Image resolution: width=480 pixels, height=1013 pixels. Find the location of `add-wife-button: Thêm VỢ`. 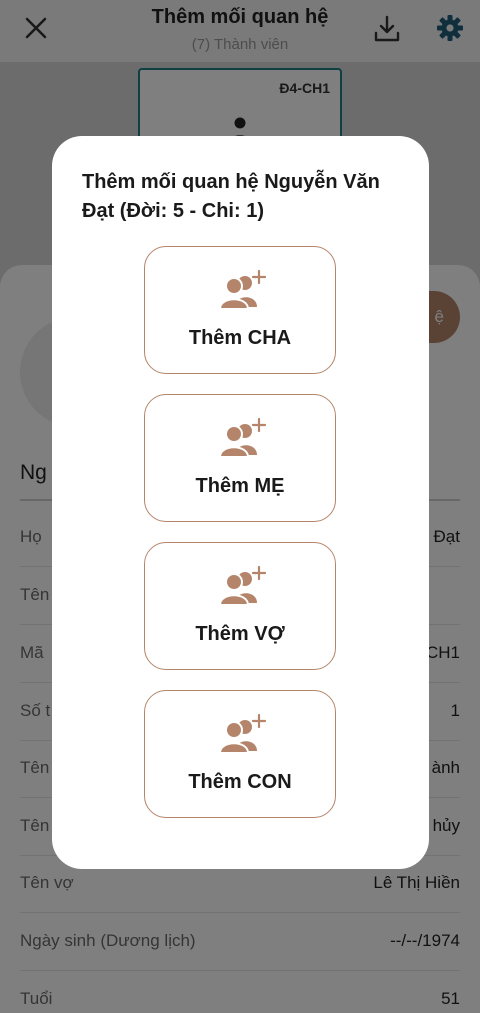

add-wife-button: Thêm VỢ is located at coordinates (240, 606).